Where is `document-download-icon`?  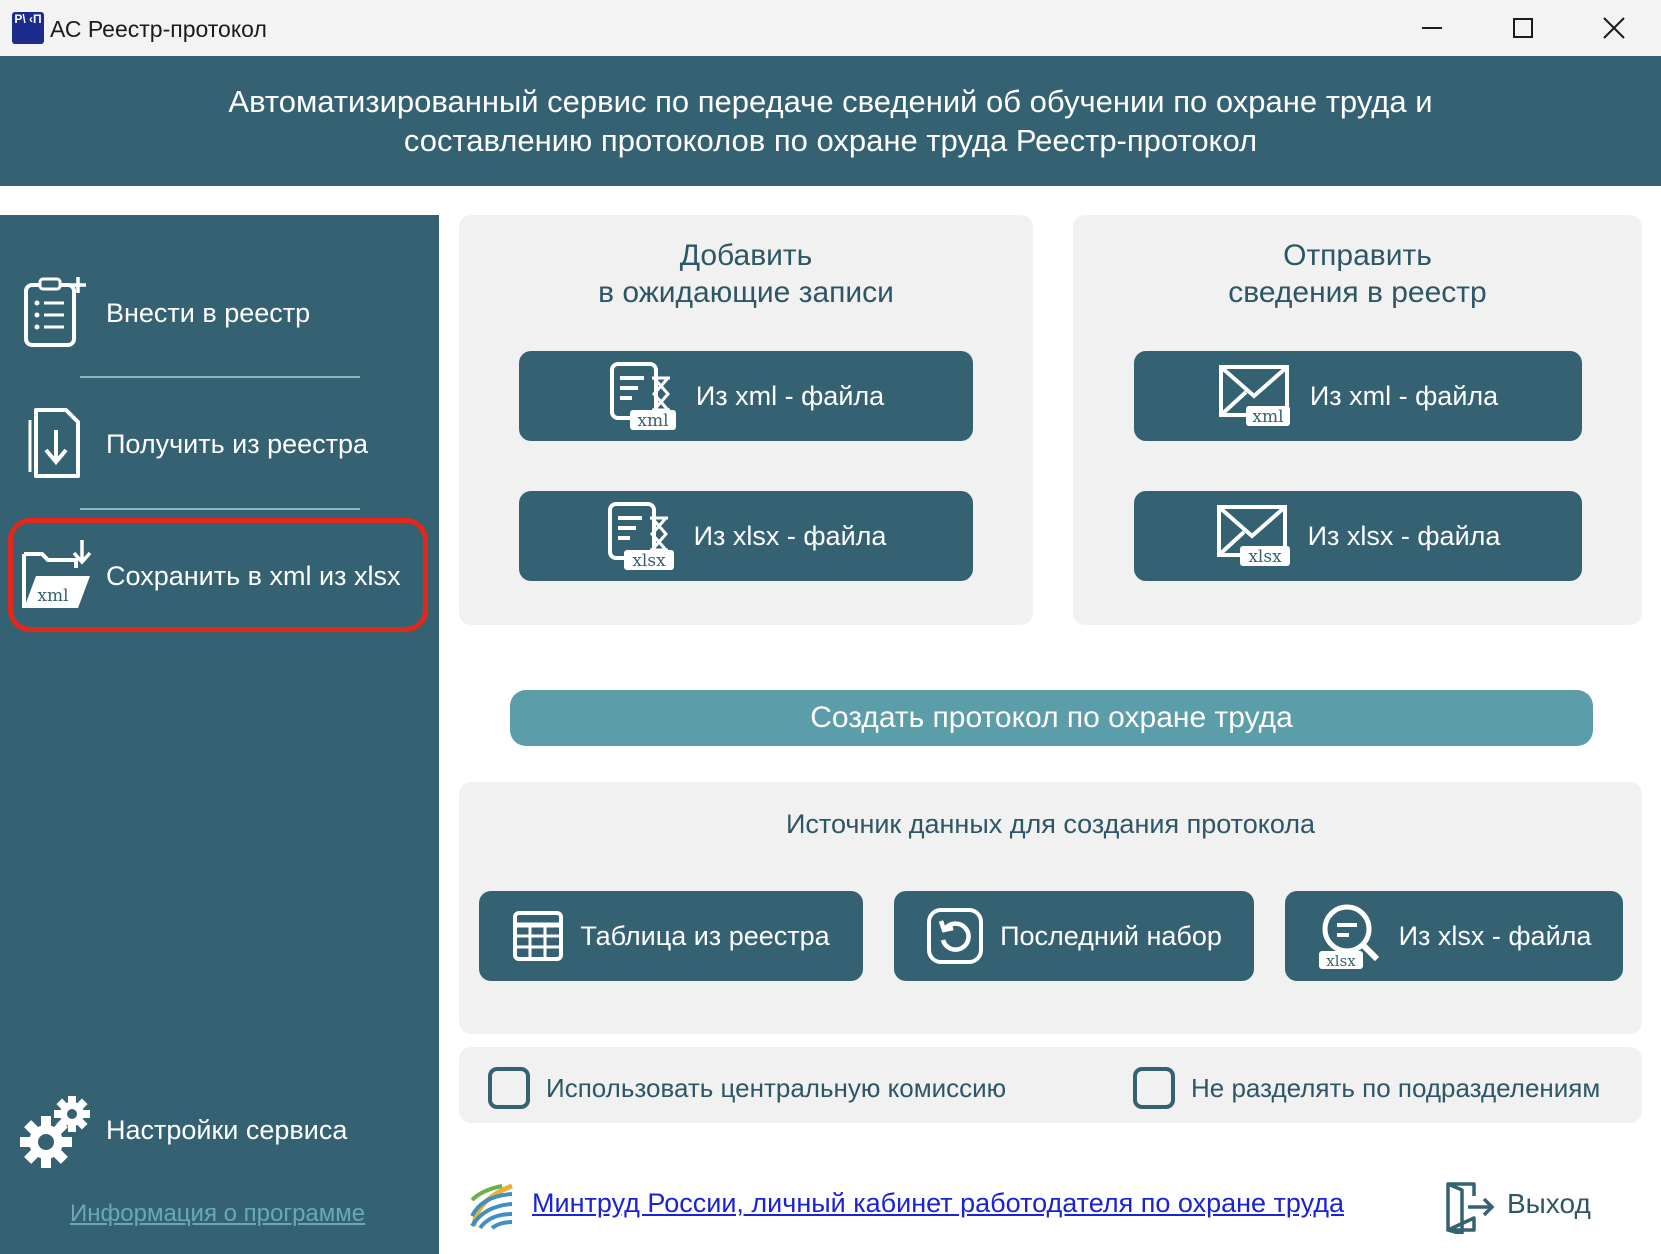
document-download-icon is located at coordinates (54, 443).